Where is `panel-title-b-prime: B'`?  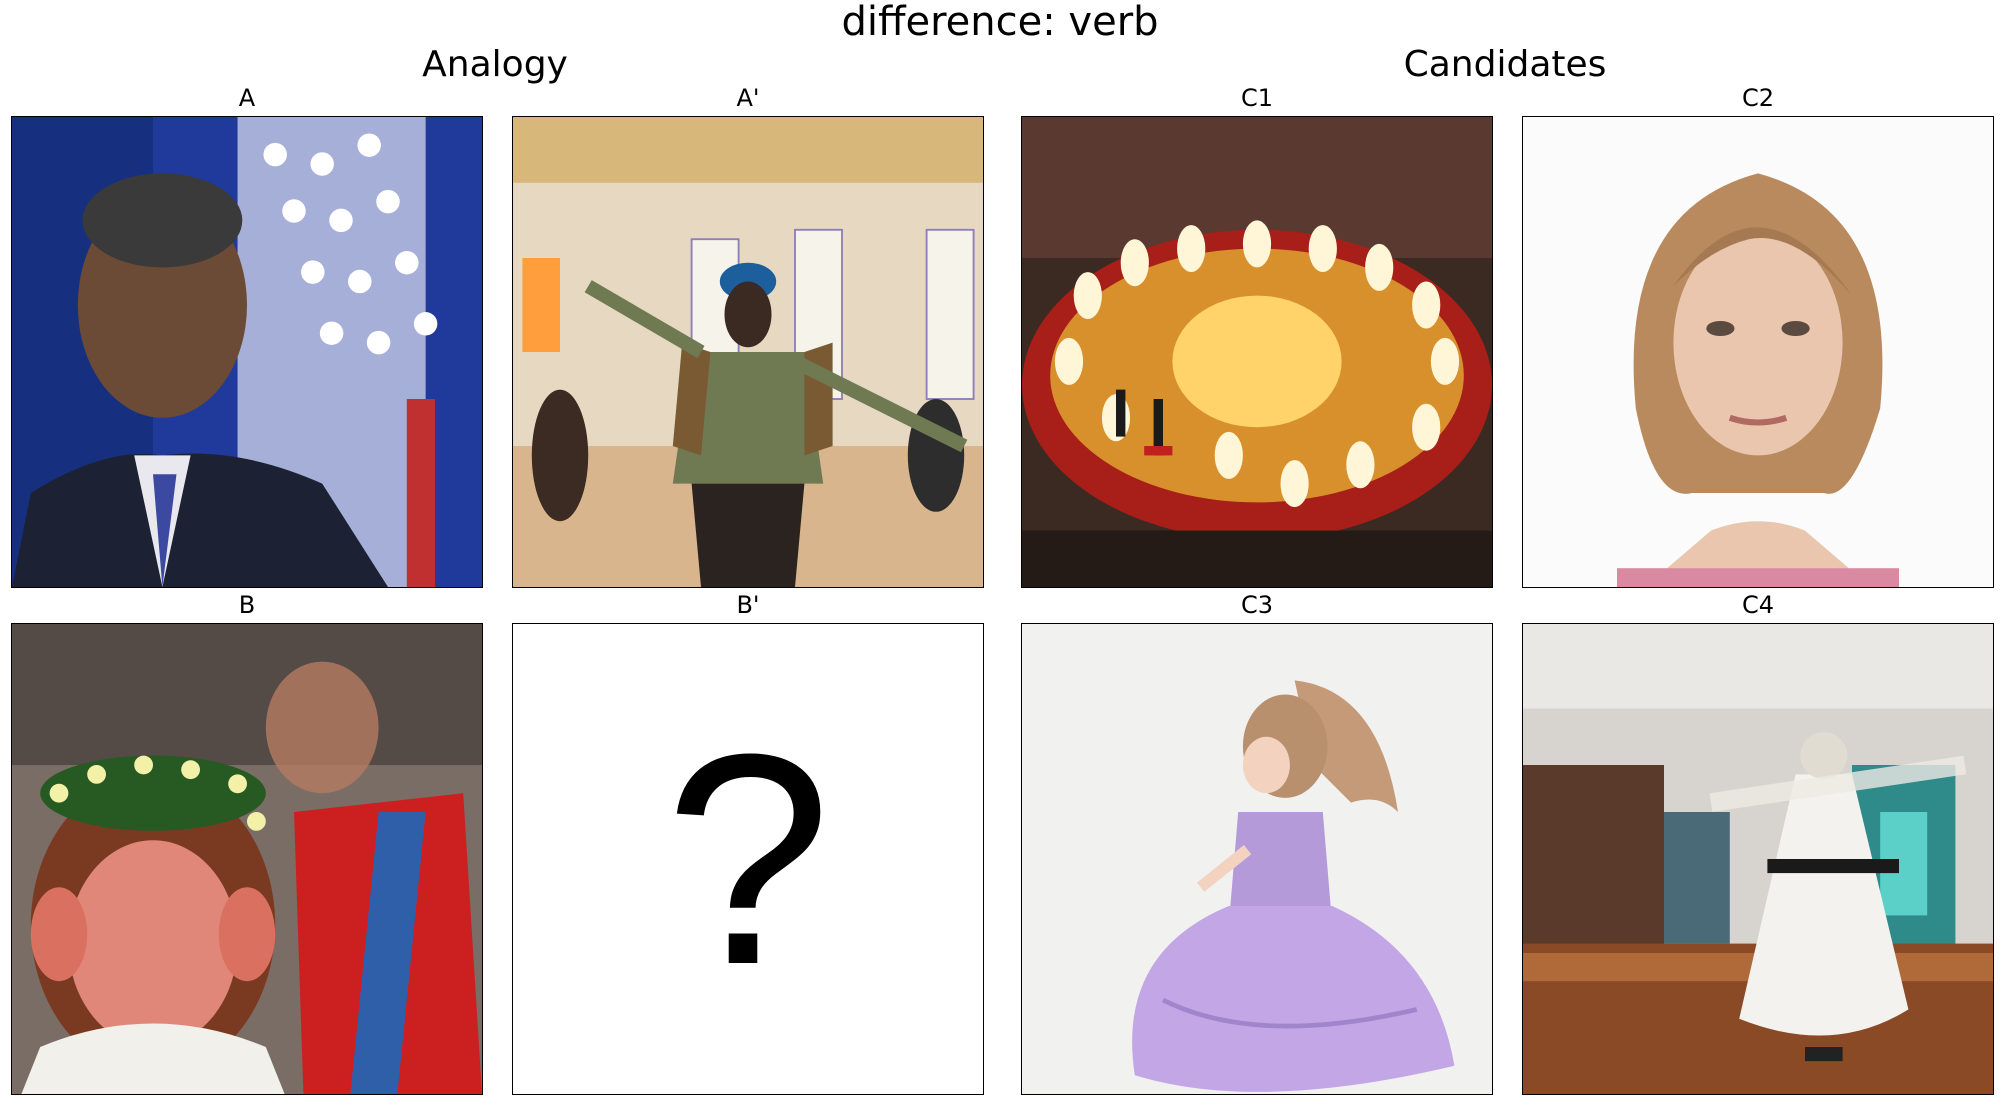 panel-title-b-prime: B' is located at coordinates (748, 605).